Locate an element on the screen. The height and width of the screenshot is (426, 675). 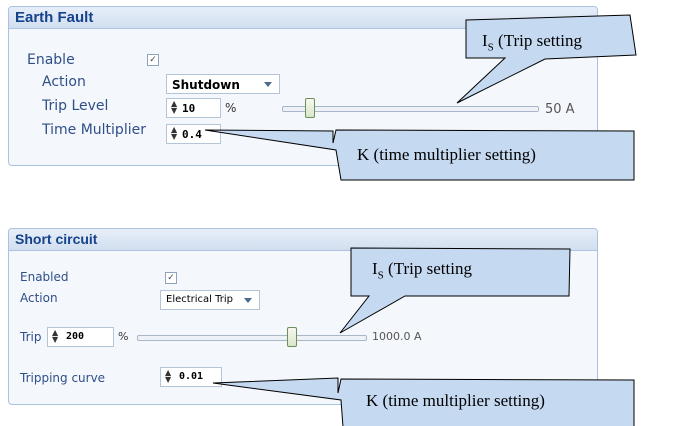
trip-unit: % is located at coordinates (123, 336).